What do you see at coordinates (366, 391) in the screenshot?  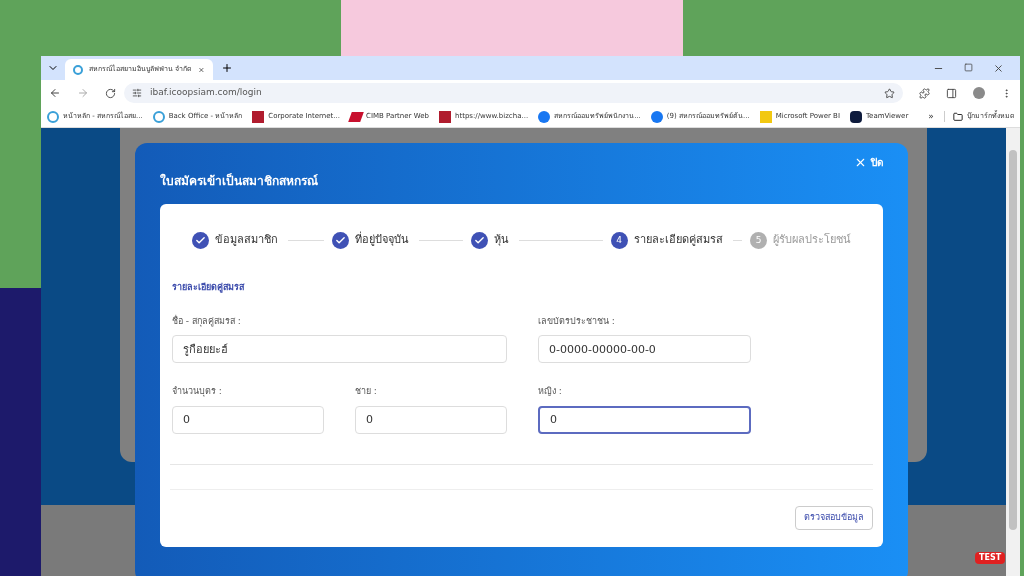 I see `field-label: ชาย :` at bounding box center [366, 391].